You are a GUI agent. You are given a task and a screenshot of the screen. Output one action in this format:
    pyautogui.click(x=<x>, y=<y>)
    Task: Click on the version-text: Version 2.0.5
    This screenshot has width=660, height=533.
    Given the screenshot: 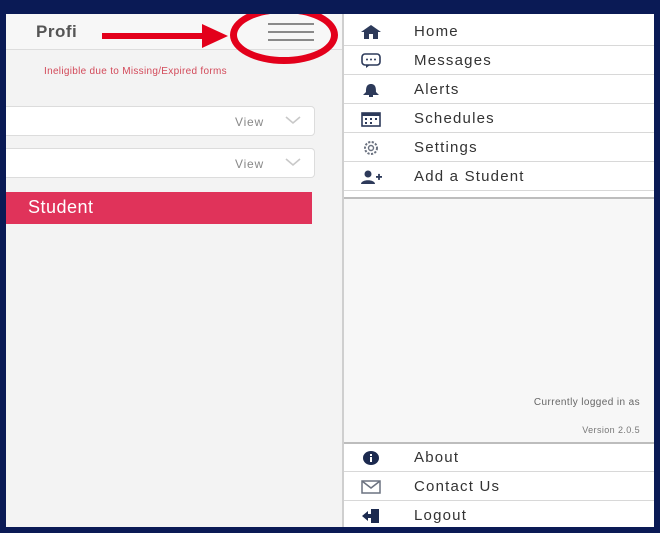 What is the action you would take?
    pyautogui.click(x=611, y=430)
    